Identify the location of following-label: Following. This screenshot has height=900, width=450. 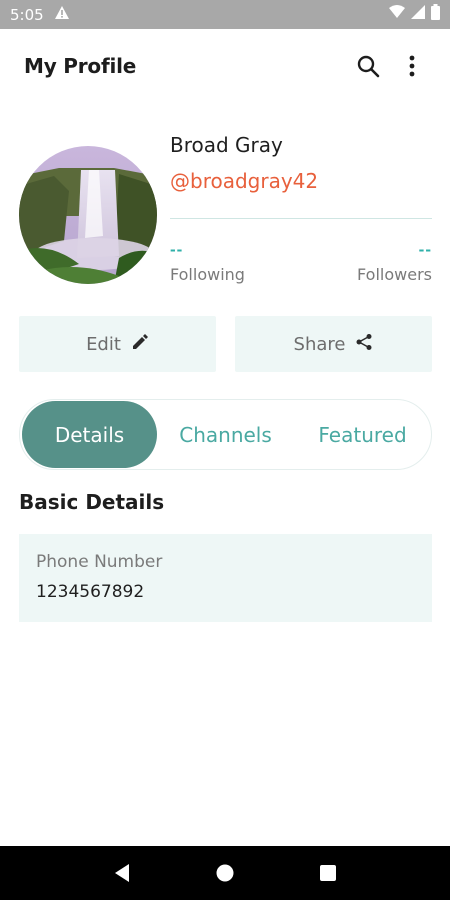
(207, 274).